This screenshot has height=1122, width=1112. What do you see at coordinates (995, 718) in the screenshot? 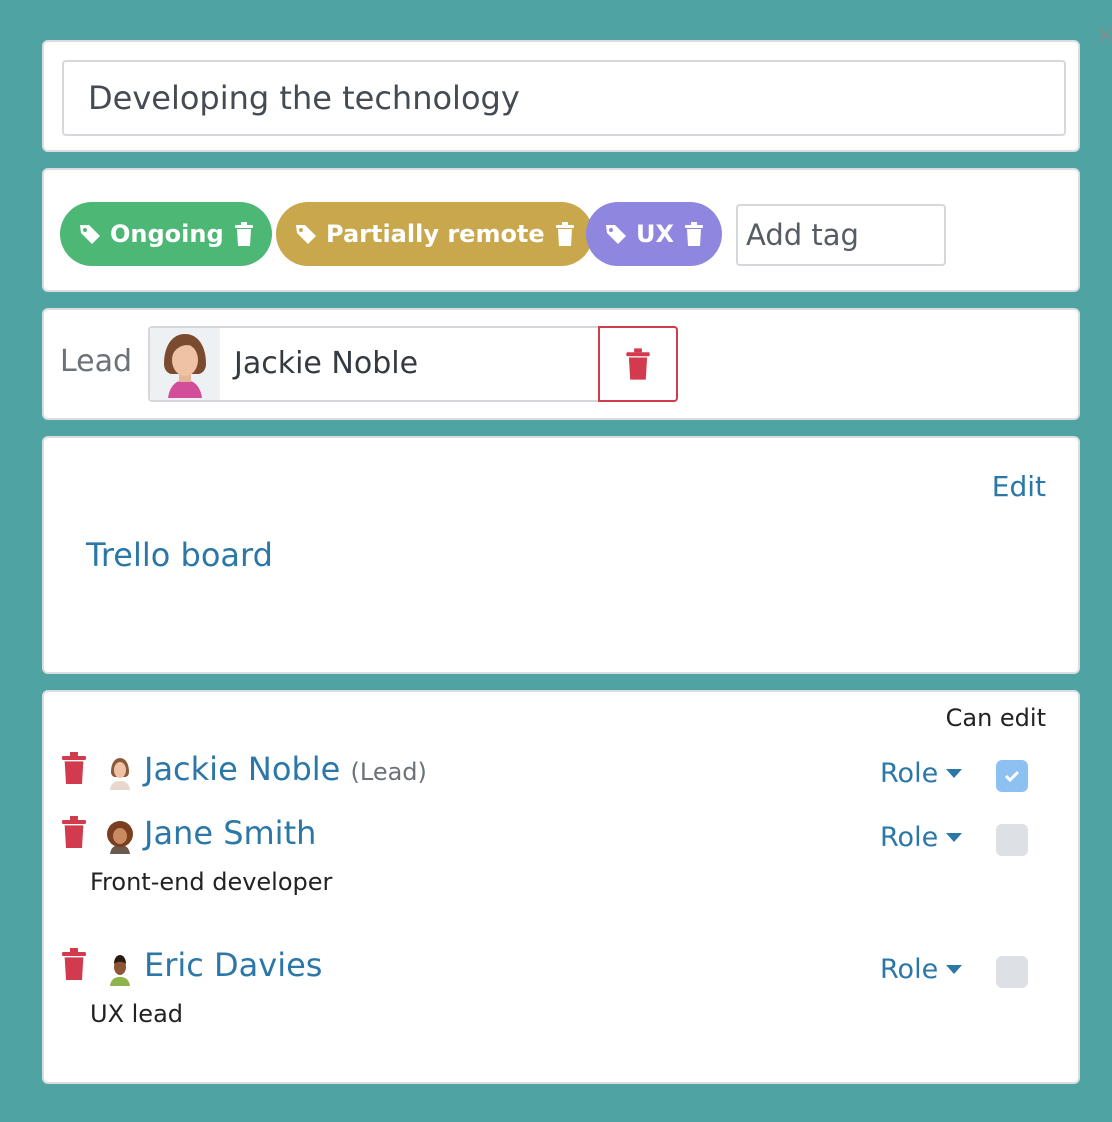
I see `can-edit-header: Can edit` at bounding box center [995, 718].